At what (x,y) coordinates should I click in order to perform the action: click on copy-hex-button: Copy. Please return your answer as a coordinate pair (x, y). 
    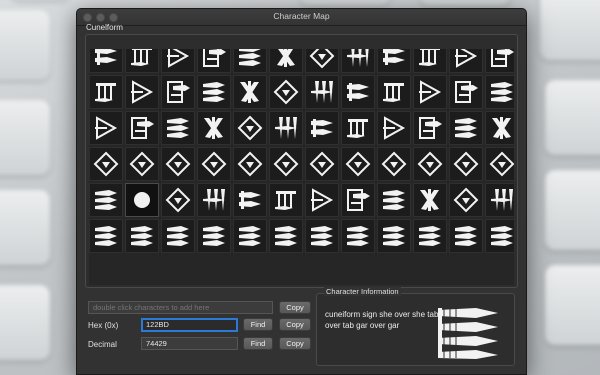
    Looking at the image, I should click on (295, 324).